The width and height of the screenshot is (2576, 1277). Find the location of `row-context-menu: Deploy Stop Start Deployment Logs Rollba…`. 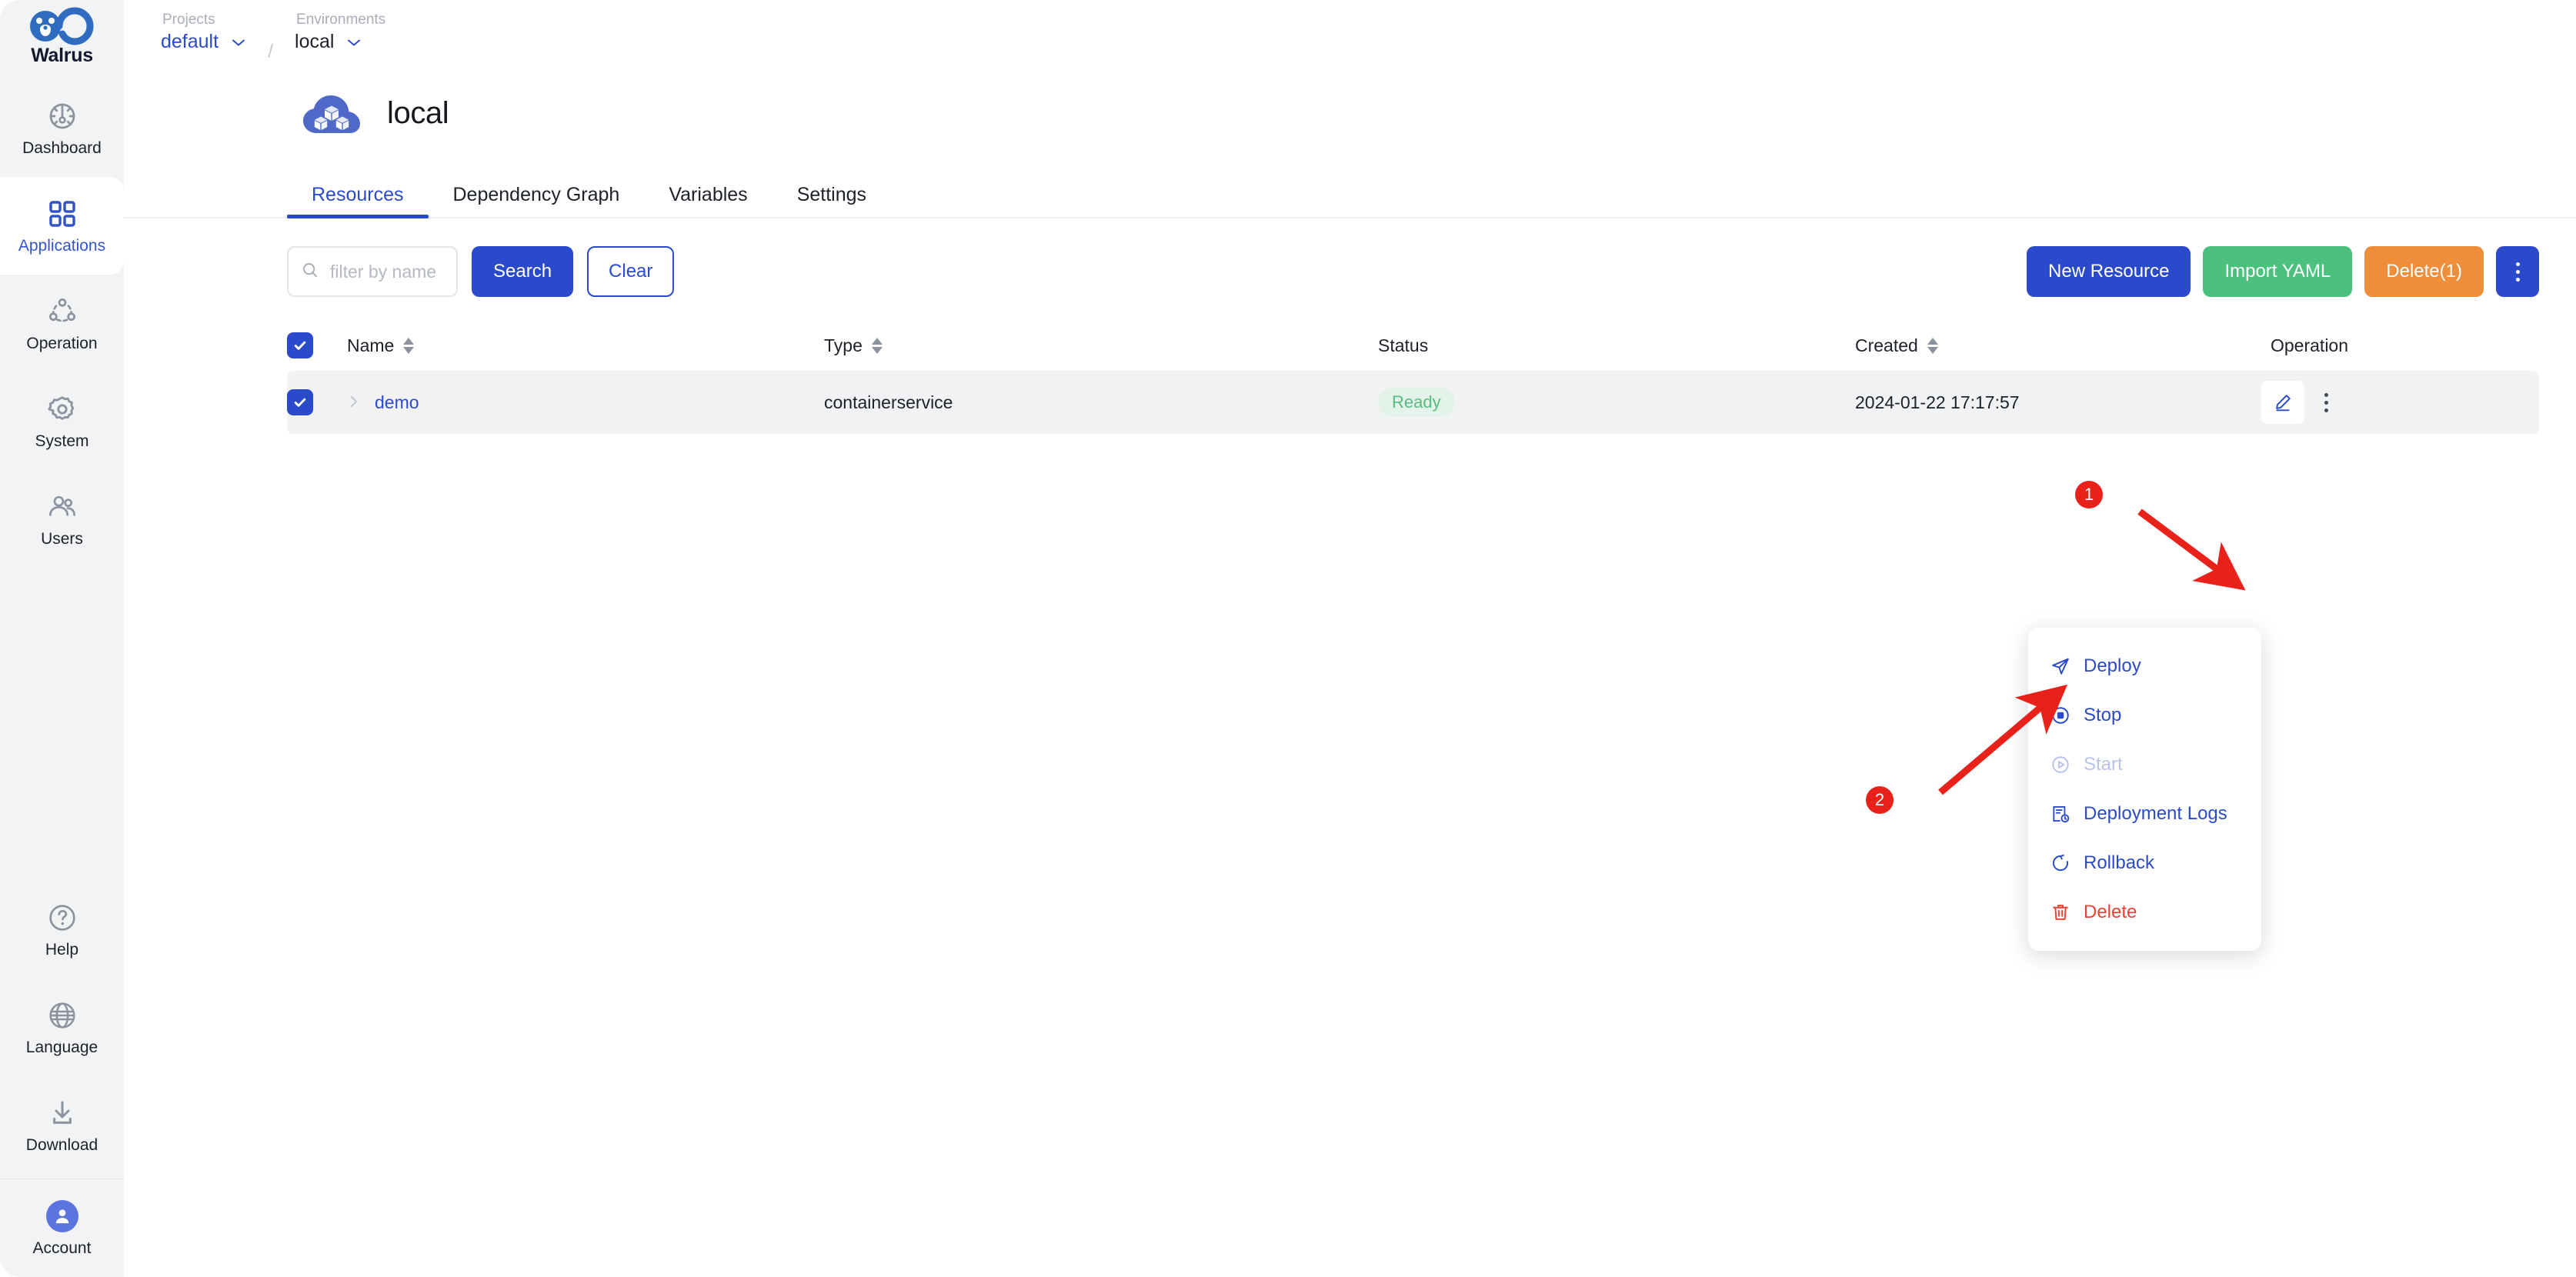

row-context-menu: Deploy Stop Start Deployment Logs Rollba… is located at coordinates (2145, 790).